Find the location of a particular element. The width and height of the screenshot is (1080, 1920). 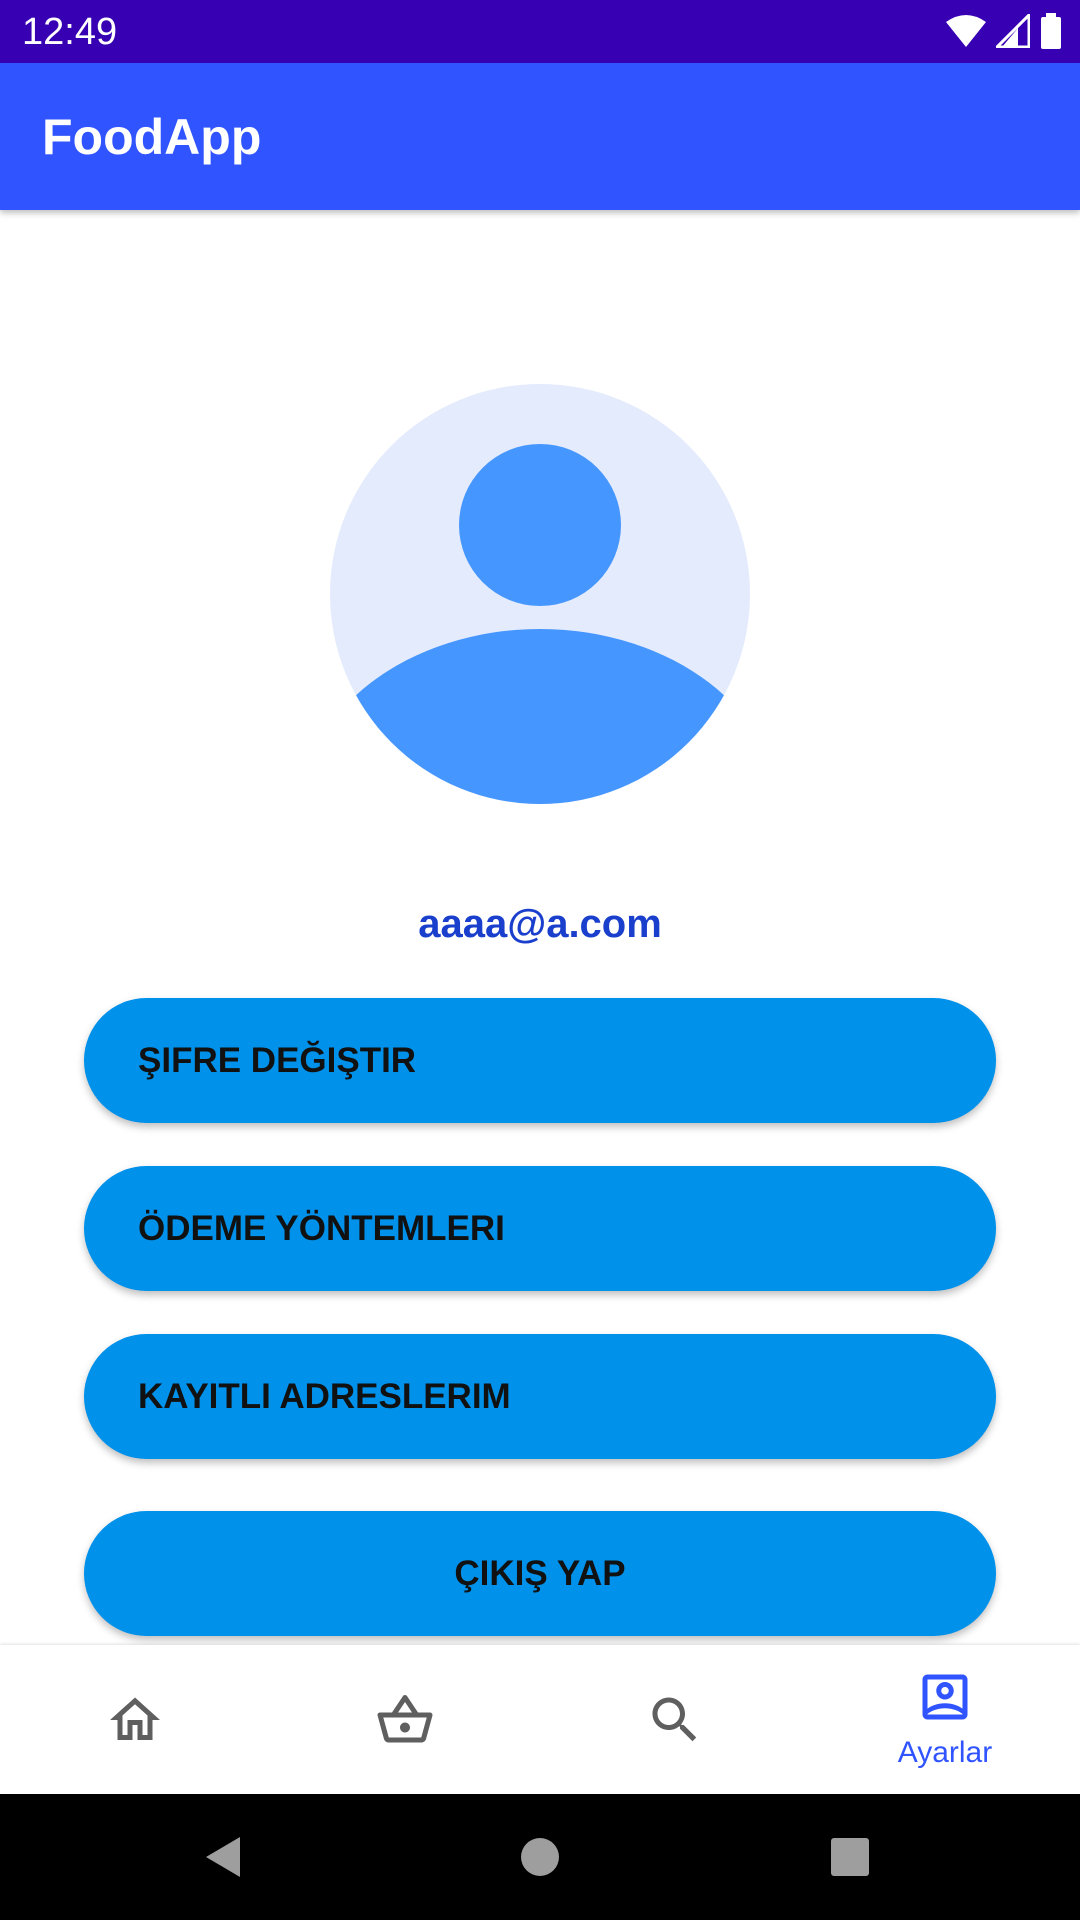

recents-icon is located at coordinates (850, 1857).